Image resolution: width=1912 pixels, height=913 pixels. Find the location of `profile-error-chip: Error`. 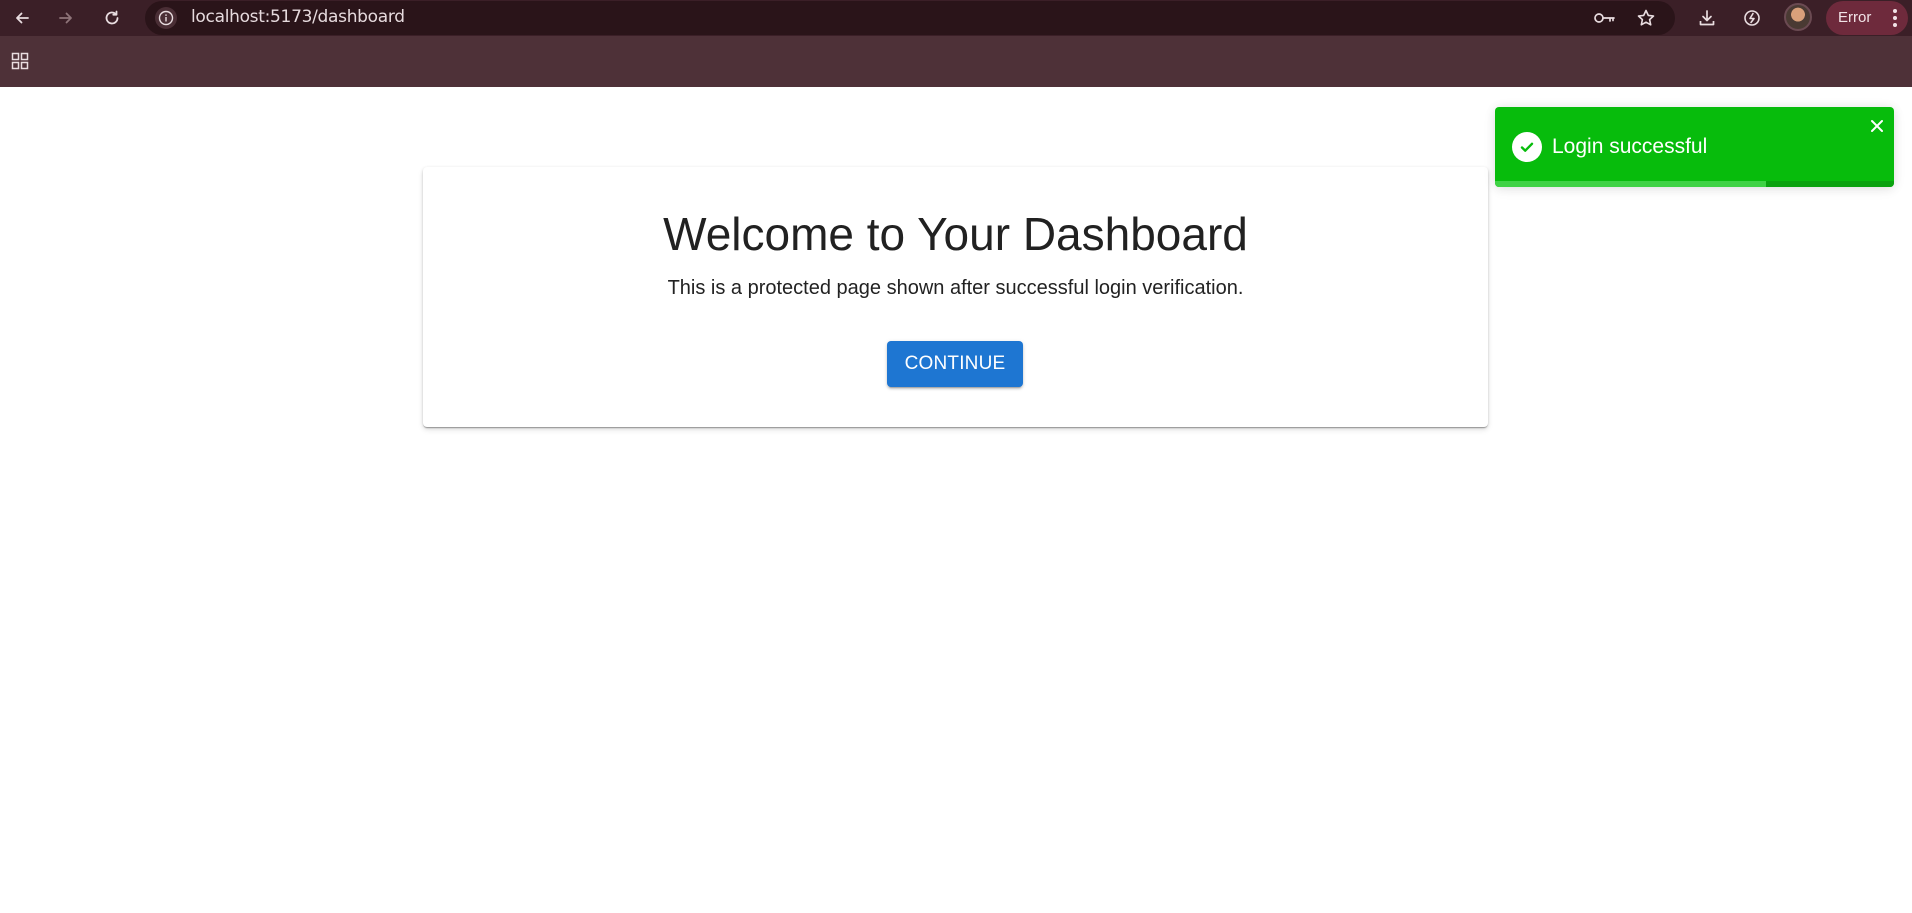

profile-error-chip: Error is located at coordinates (1867, 18).